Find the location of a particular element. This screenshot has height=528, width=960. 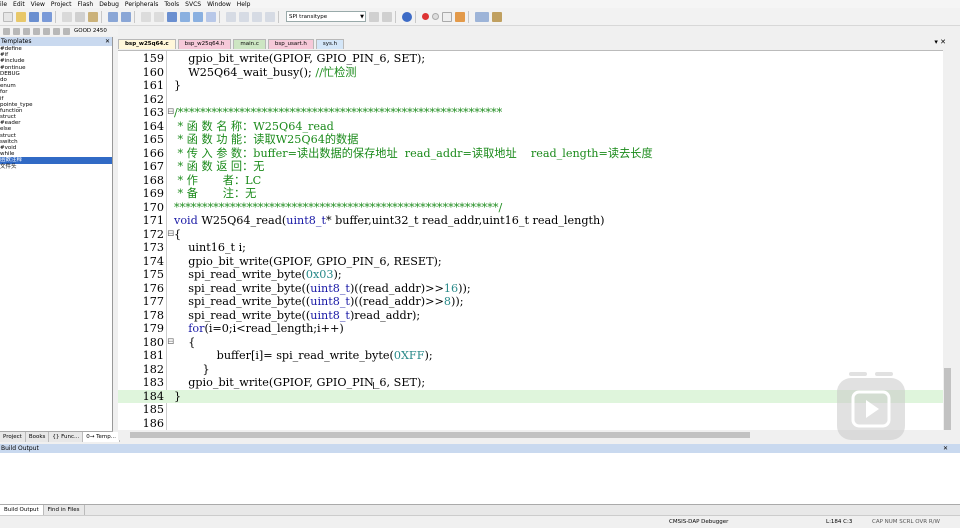

menu-item: Peripherals is located at coordinates (141, 4).